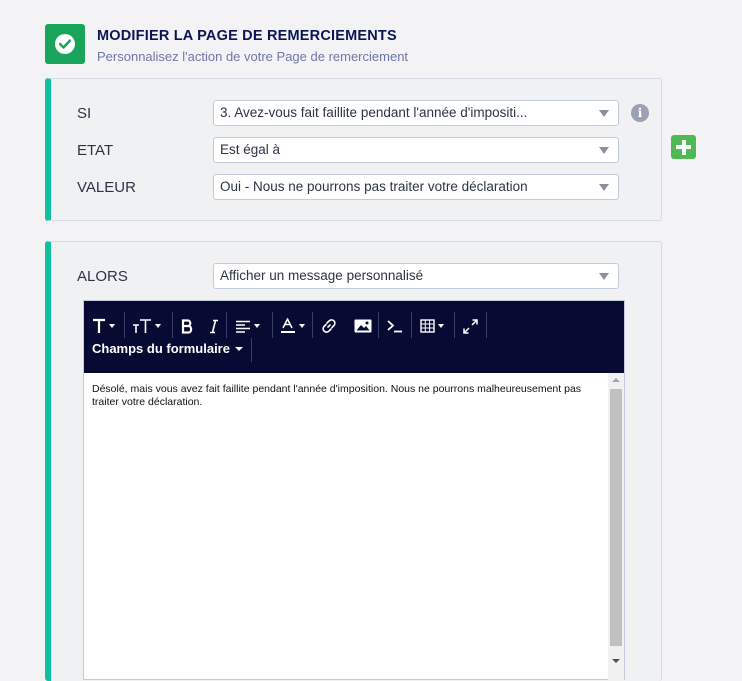 The image size is (742, 681). Describe the element at coordinates (243, 326) in the screenshot. I see `align-icon` at that location.